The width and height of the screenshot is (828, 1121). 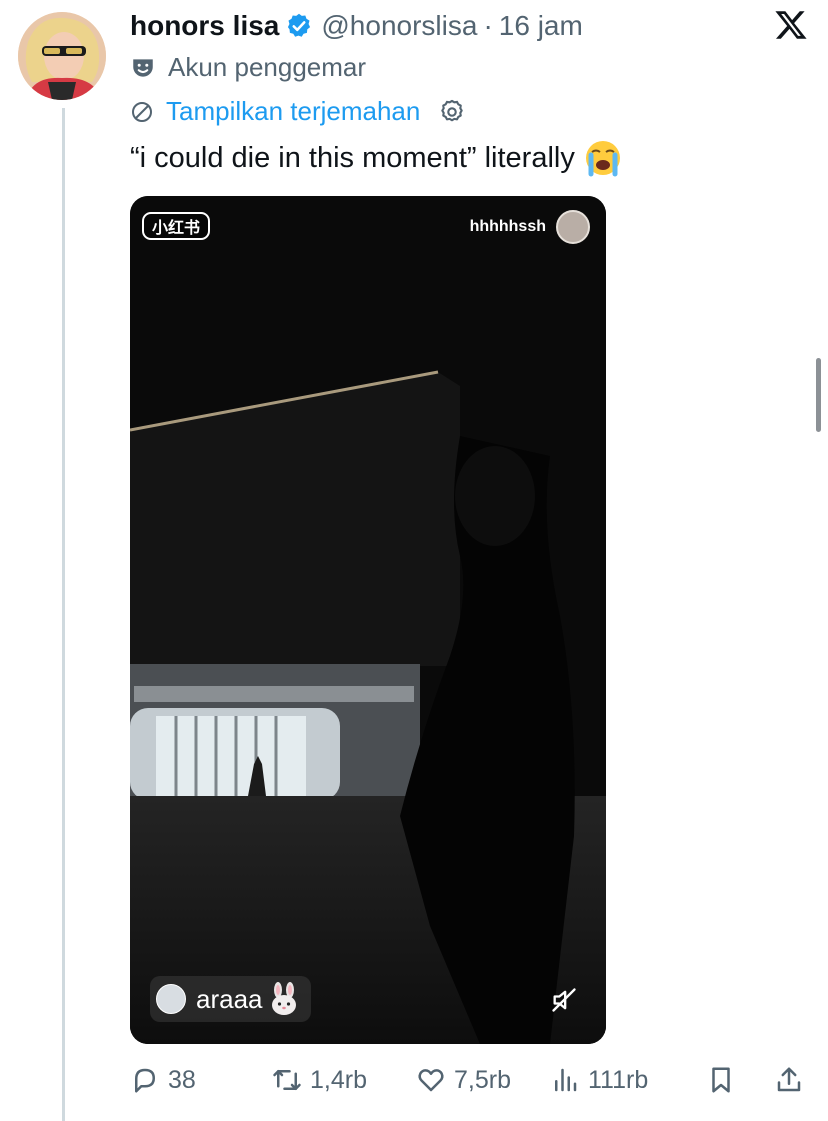 What do you see at coordinates (399, 26) in the screenshot?
I see `author-handle: @honorslisa` at bounding box center [399, 26].